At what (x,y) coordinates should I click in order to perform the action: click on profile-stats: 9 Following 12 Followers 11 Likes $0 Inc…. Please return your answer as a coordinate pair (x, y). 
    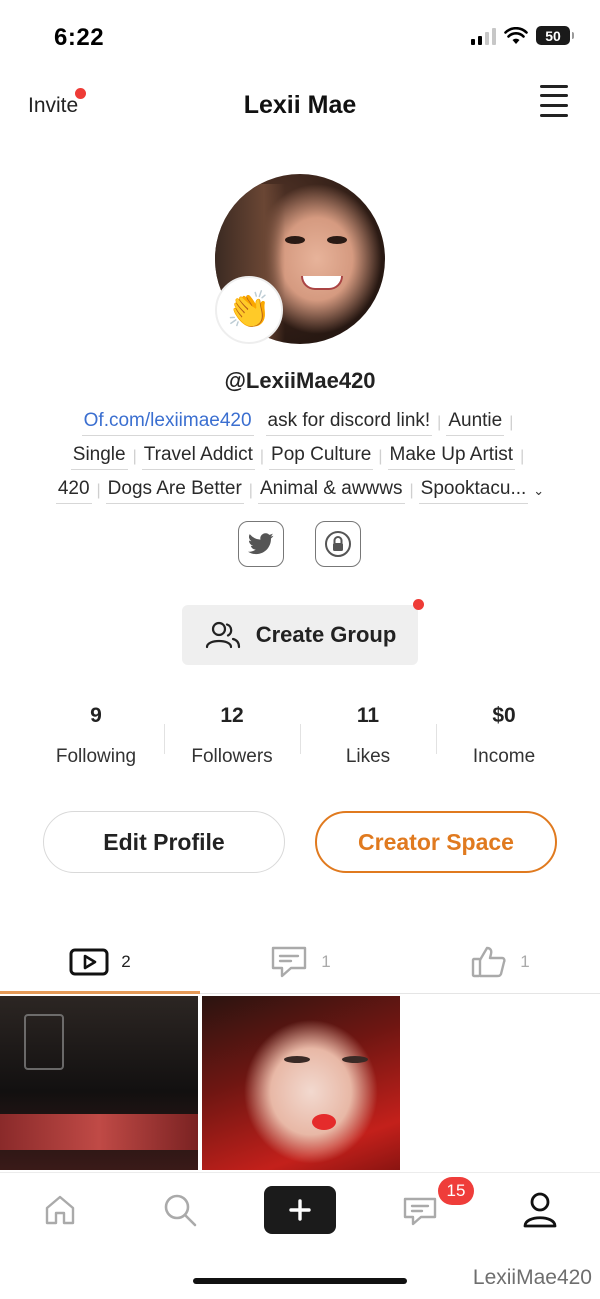
    Looking at the image, I should click on (300, 736).